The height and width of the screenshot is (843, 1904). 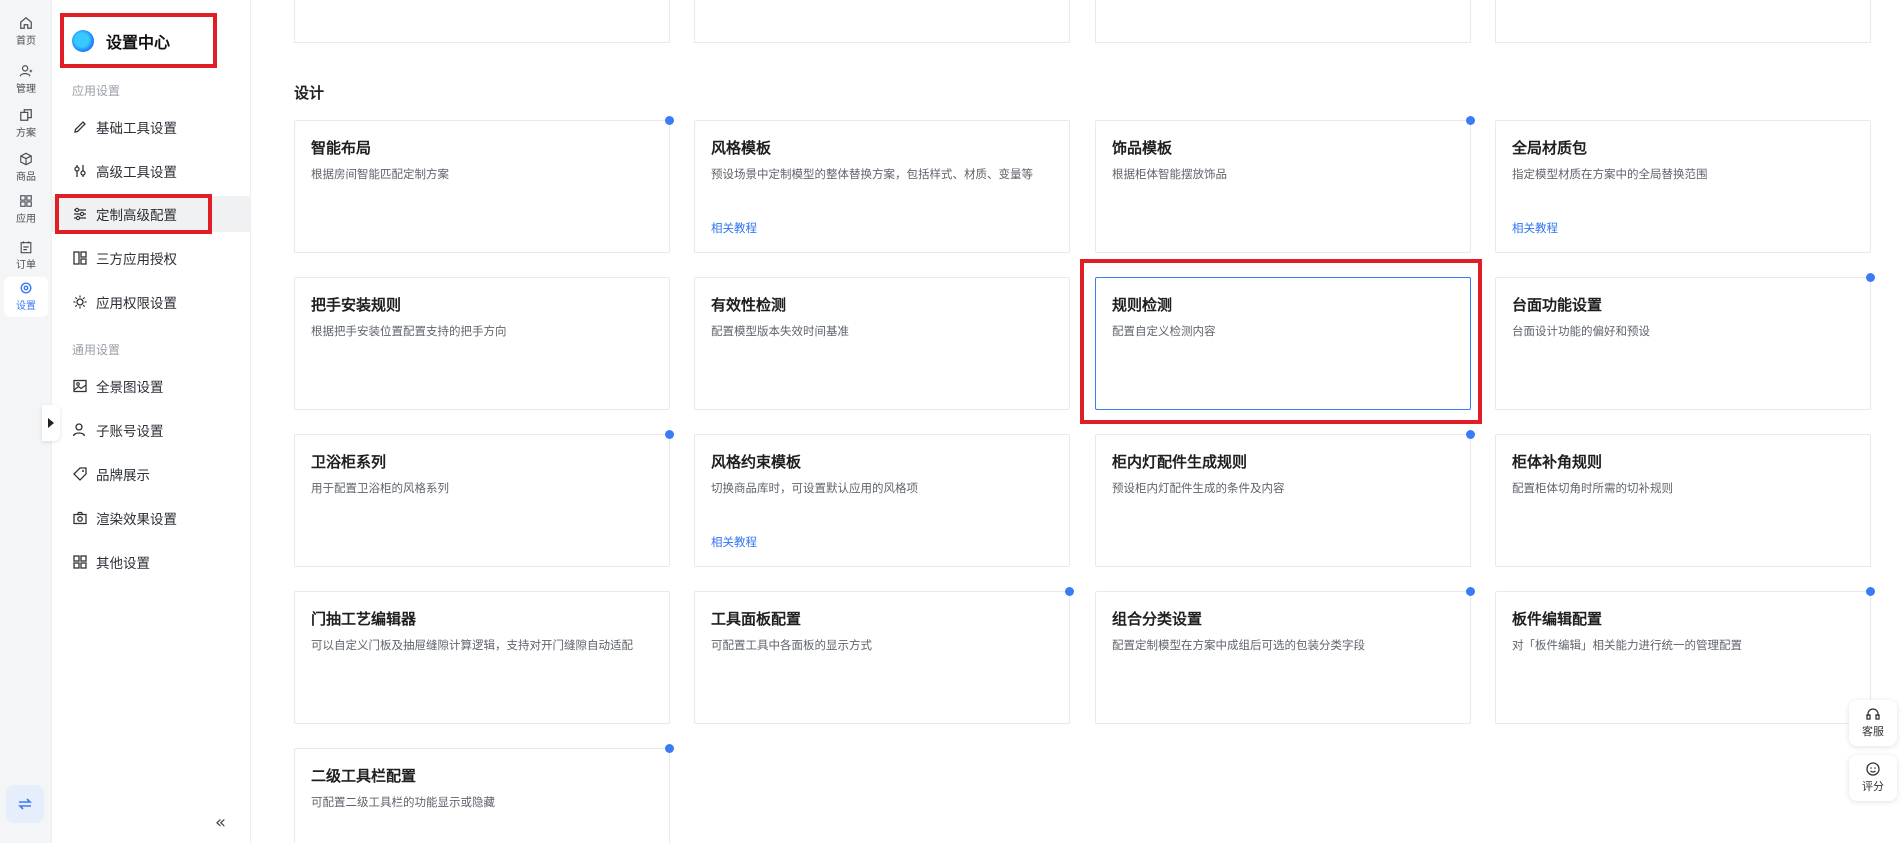 What do you see at coordinates (26, 124) in the screenshot?
I see `rail-item-plan: 方案` at bounding box center [26, 124].